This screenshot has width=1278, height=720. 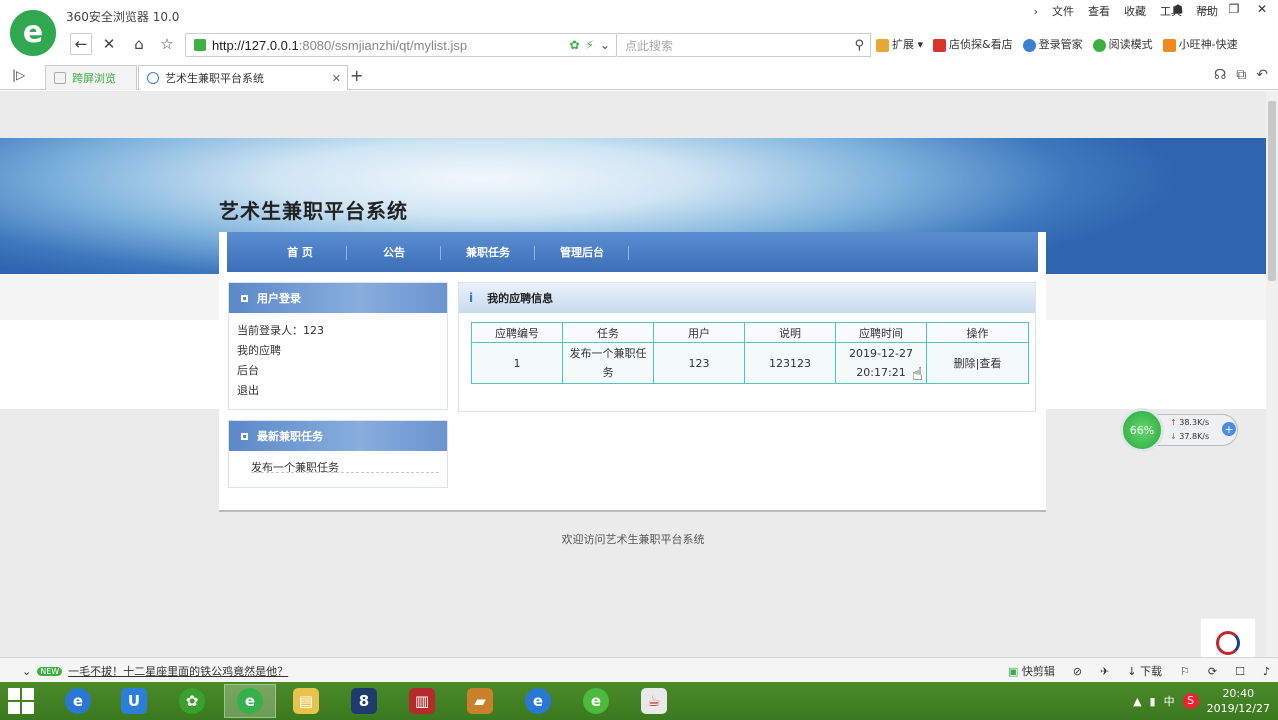 I want to click on browser-logo-icon: e, so click(x=33, y=33).